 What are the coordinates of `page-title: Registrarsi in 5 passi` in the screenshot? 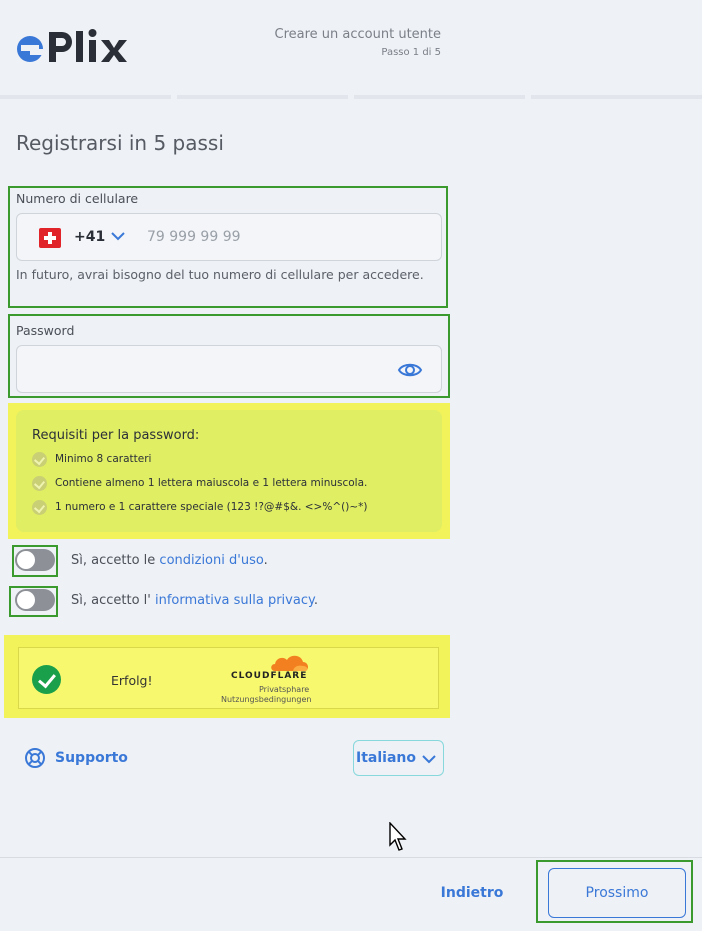 It's located at (120, 143).